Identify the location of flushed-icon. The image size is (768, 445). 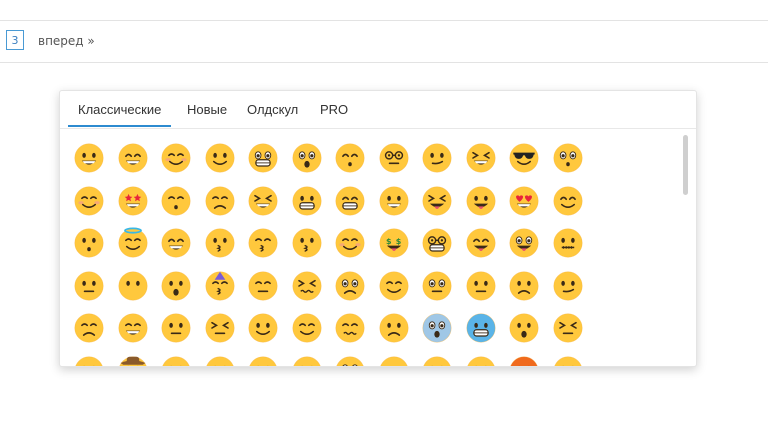
(567, 158).